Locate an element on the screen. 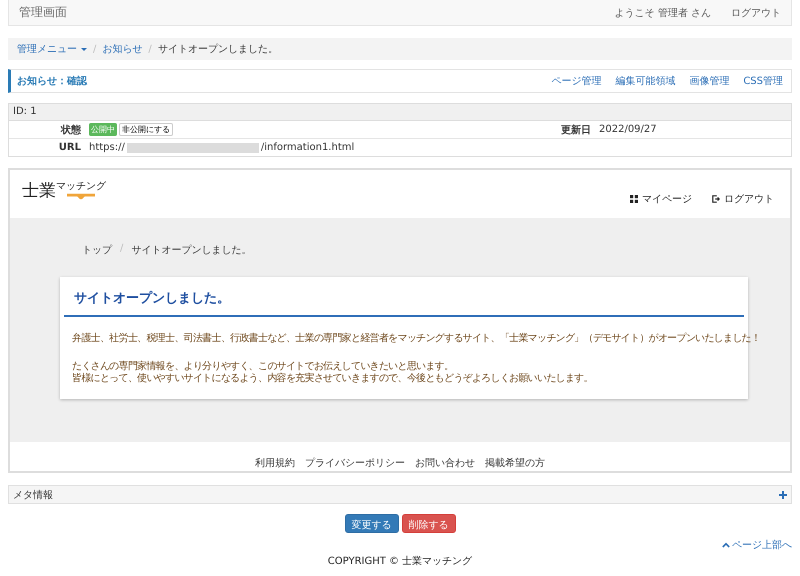  nav-link: ページ管理 is located at coordinates (576, 81).